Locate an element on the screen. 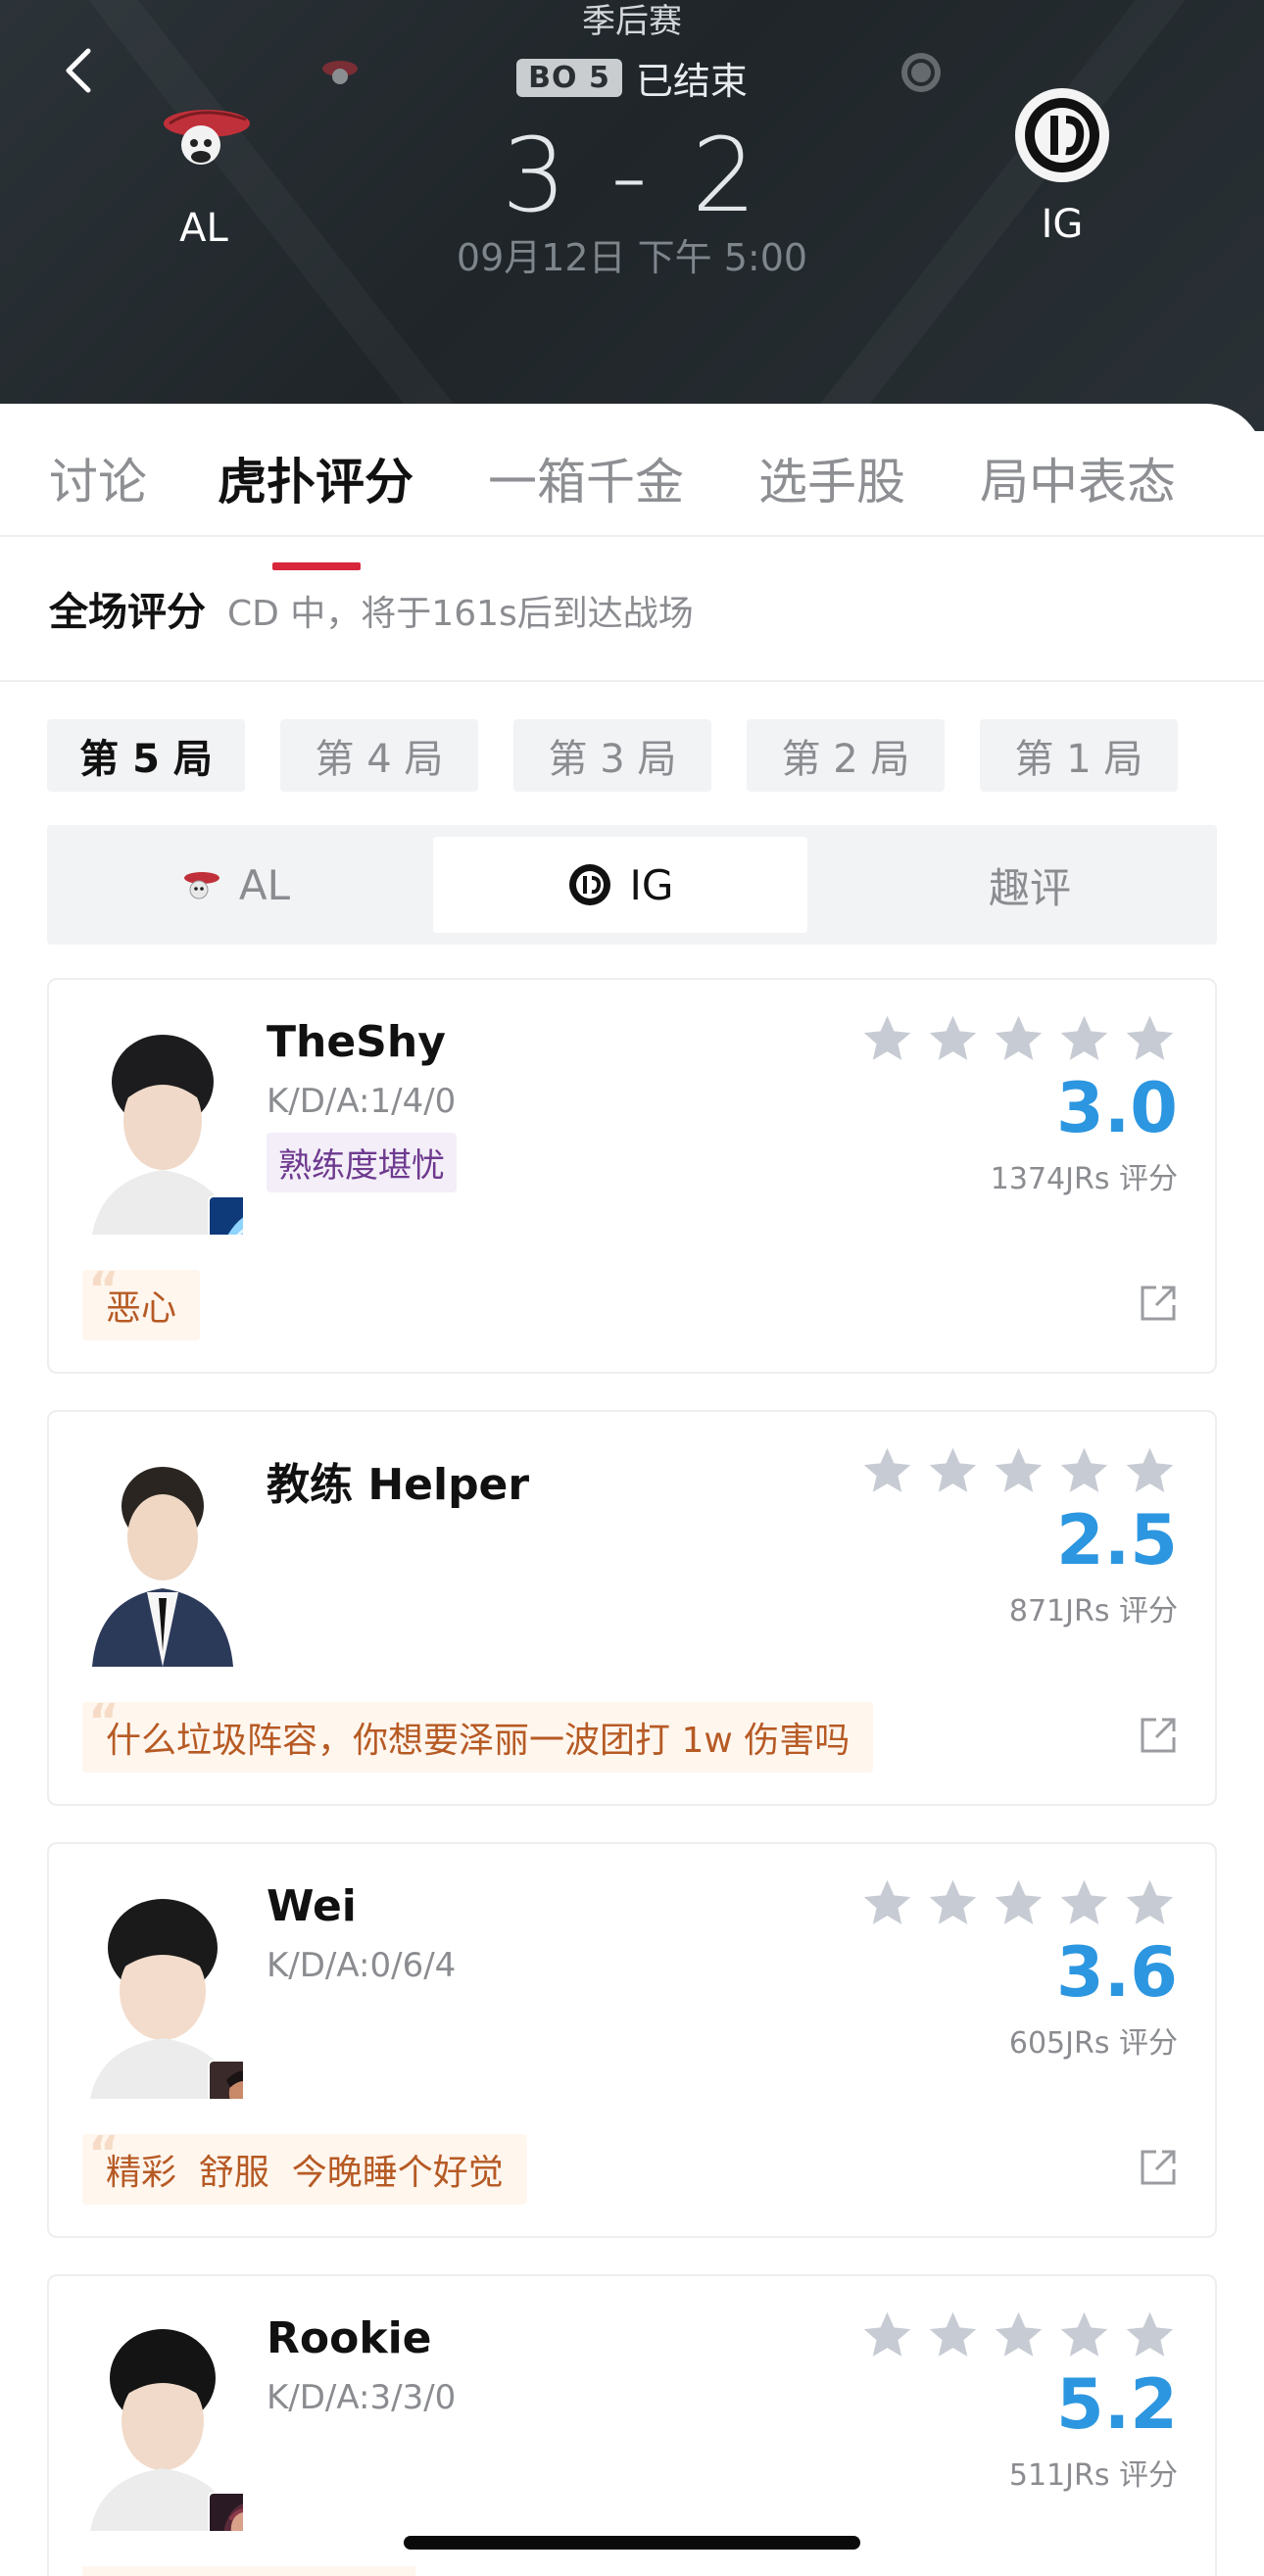  segment-fun-label: 趣评 is located at coordinates (1029, 887).